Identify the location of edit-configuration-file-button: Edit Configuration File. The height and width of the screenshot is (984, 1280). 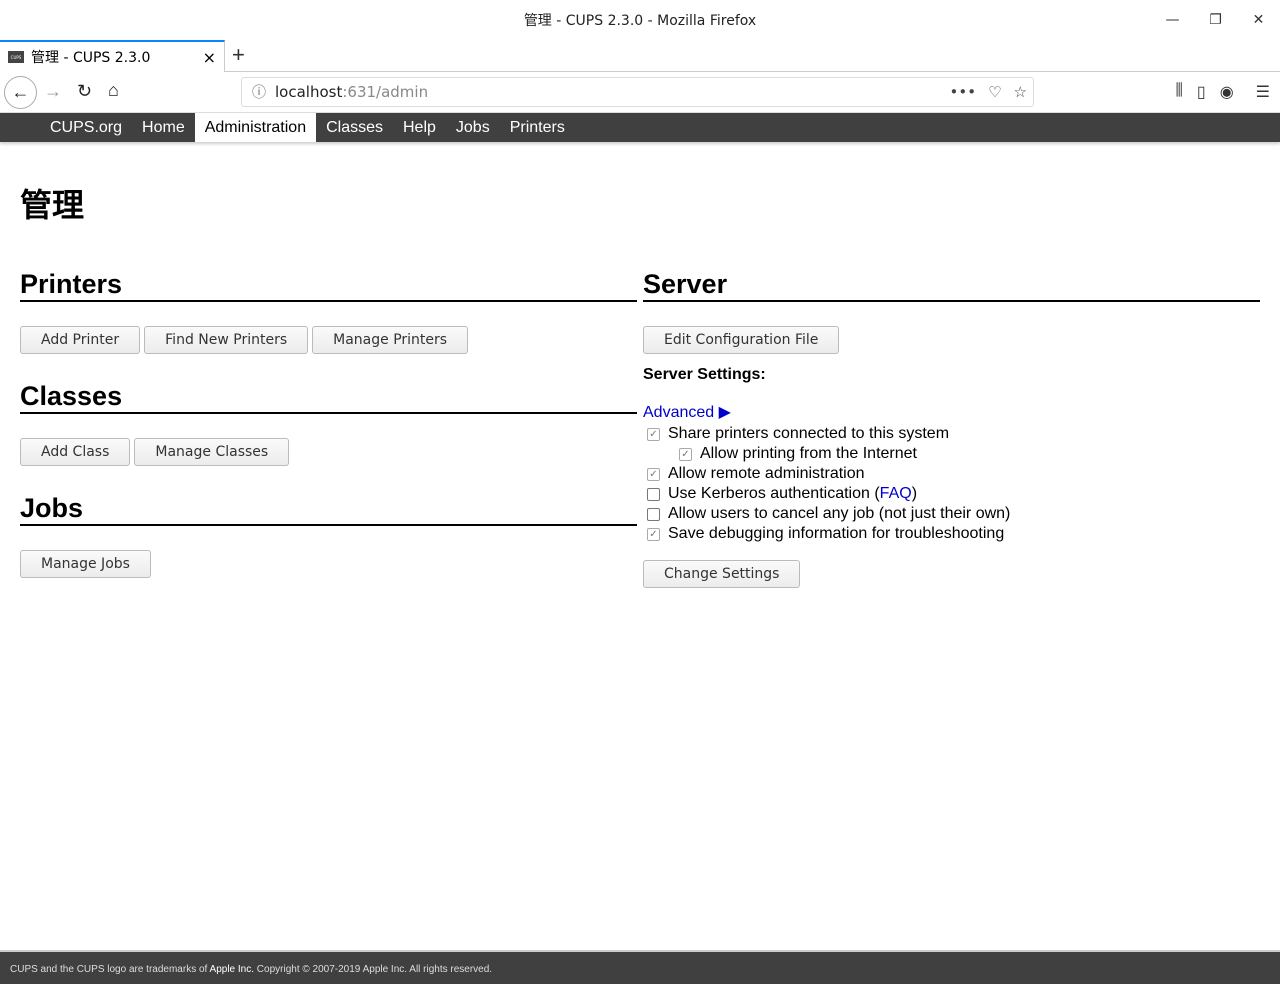
(741, 340).